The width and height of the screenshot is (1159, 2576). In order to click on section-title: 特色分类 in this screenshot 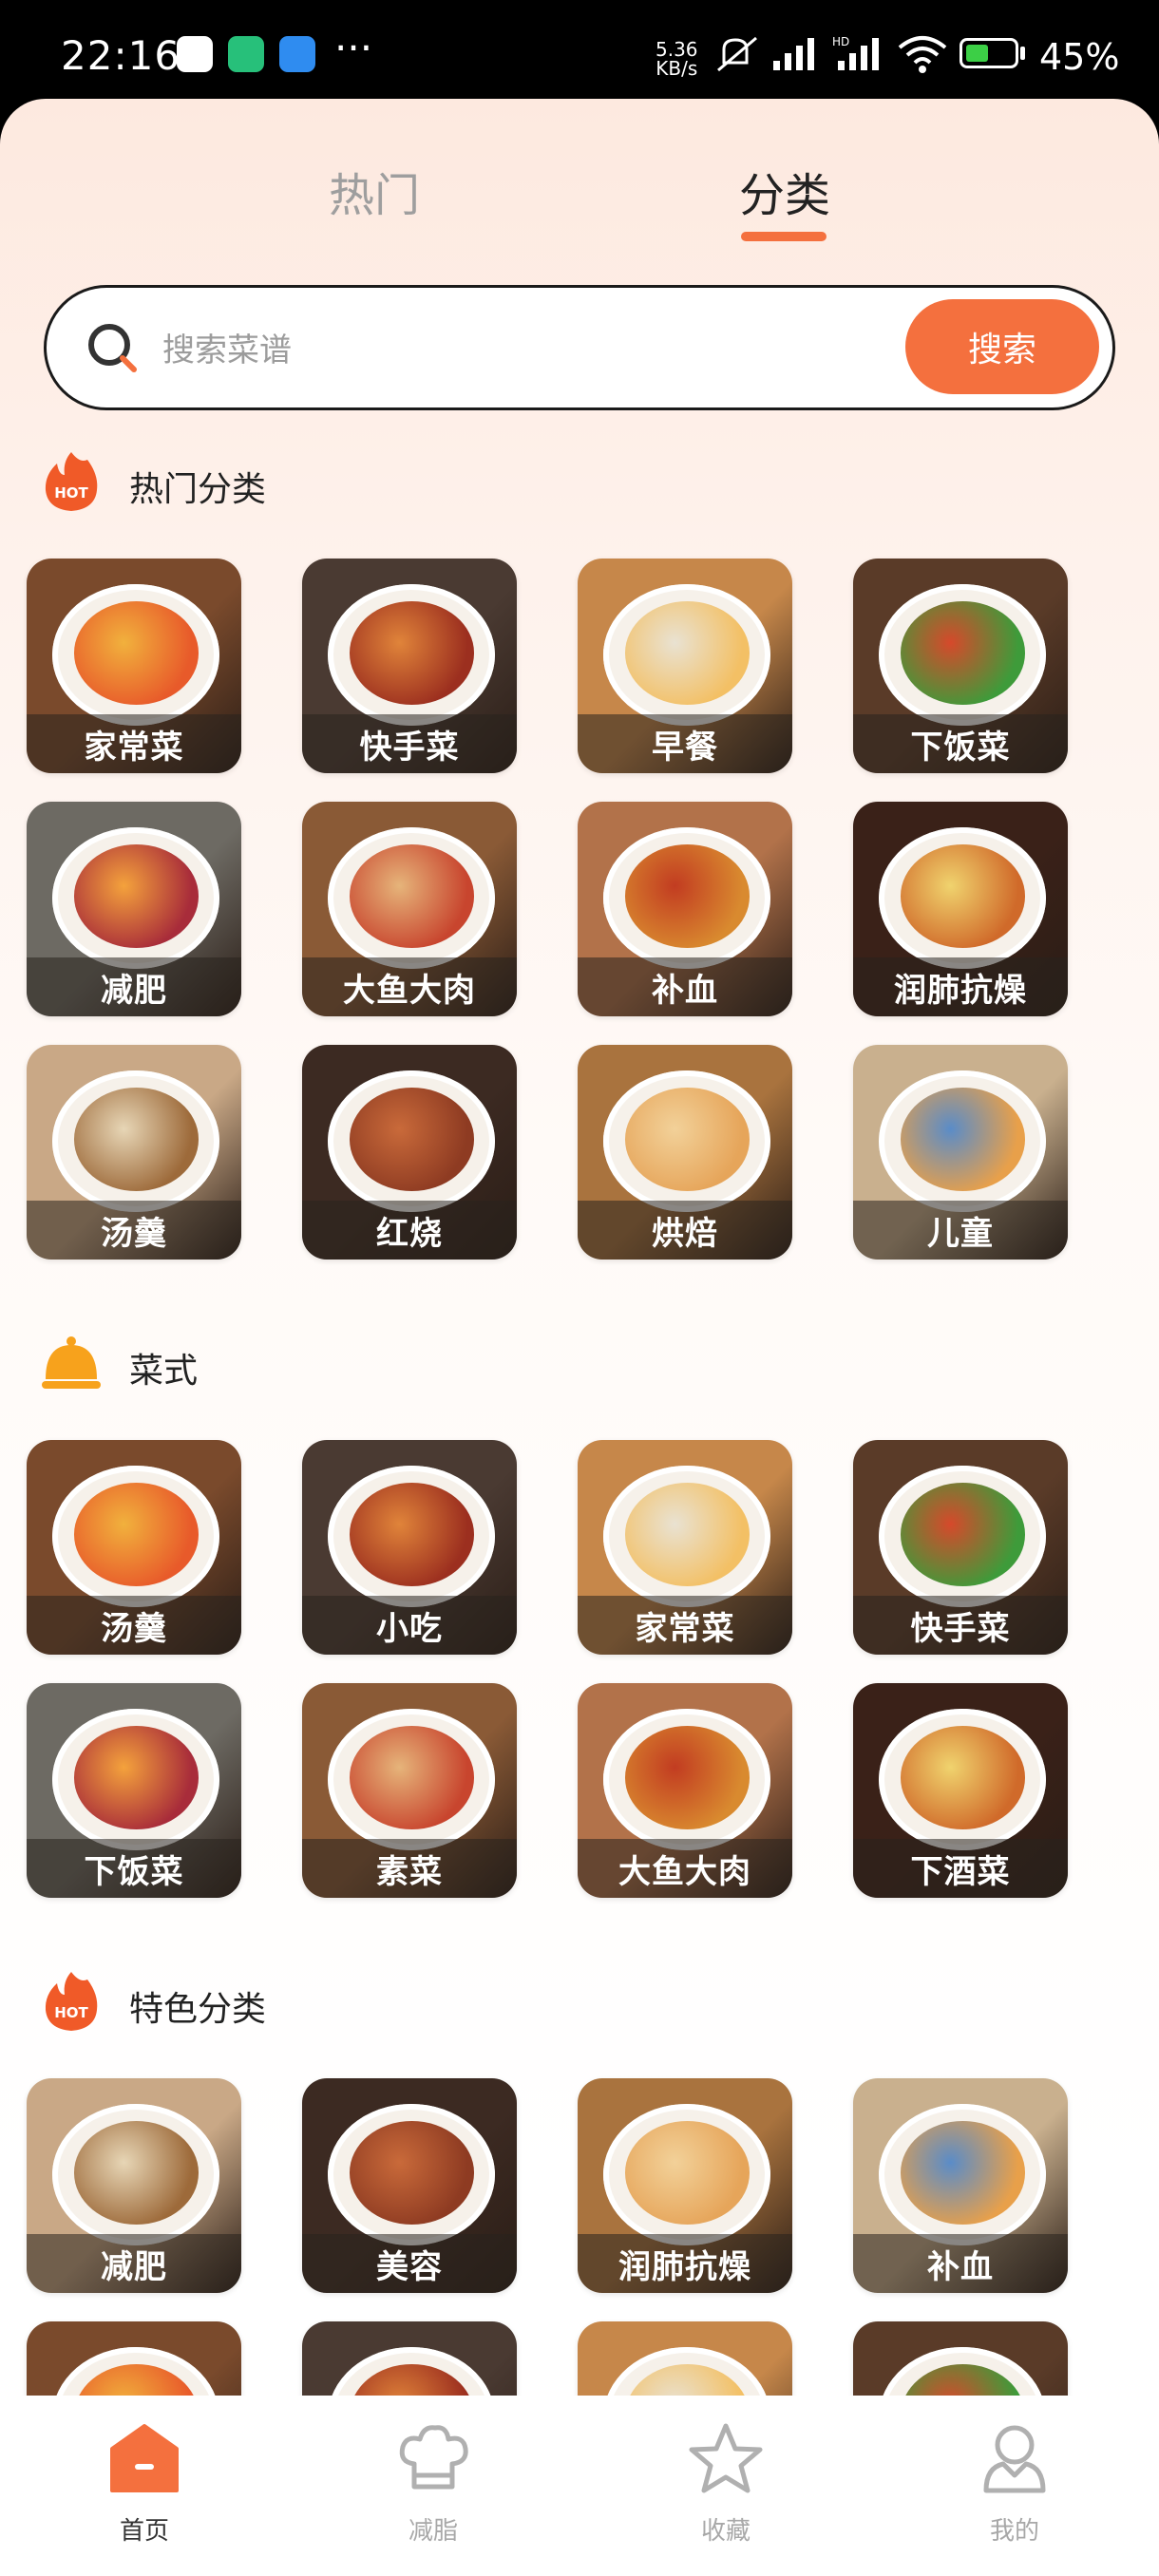, I will do `click(198, 2010)`.